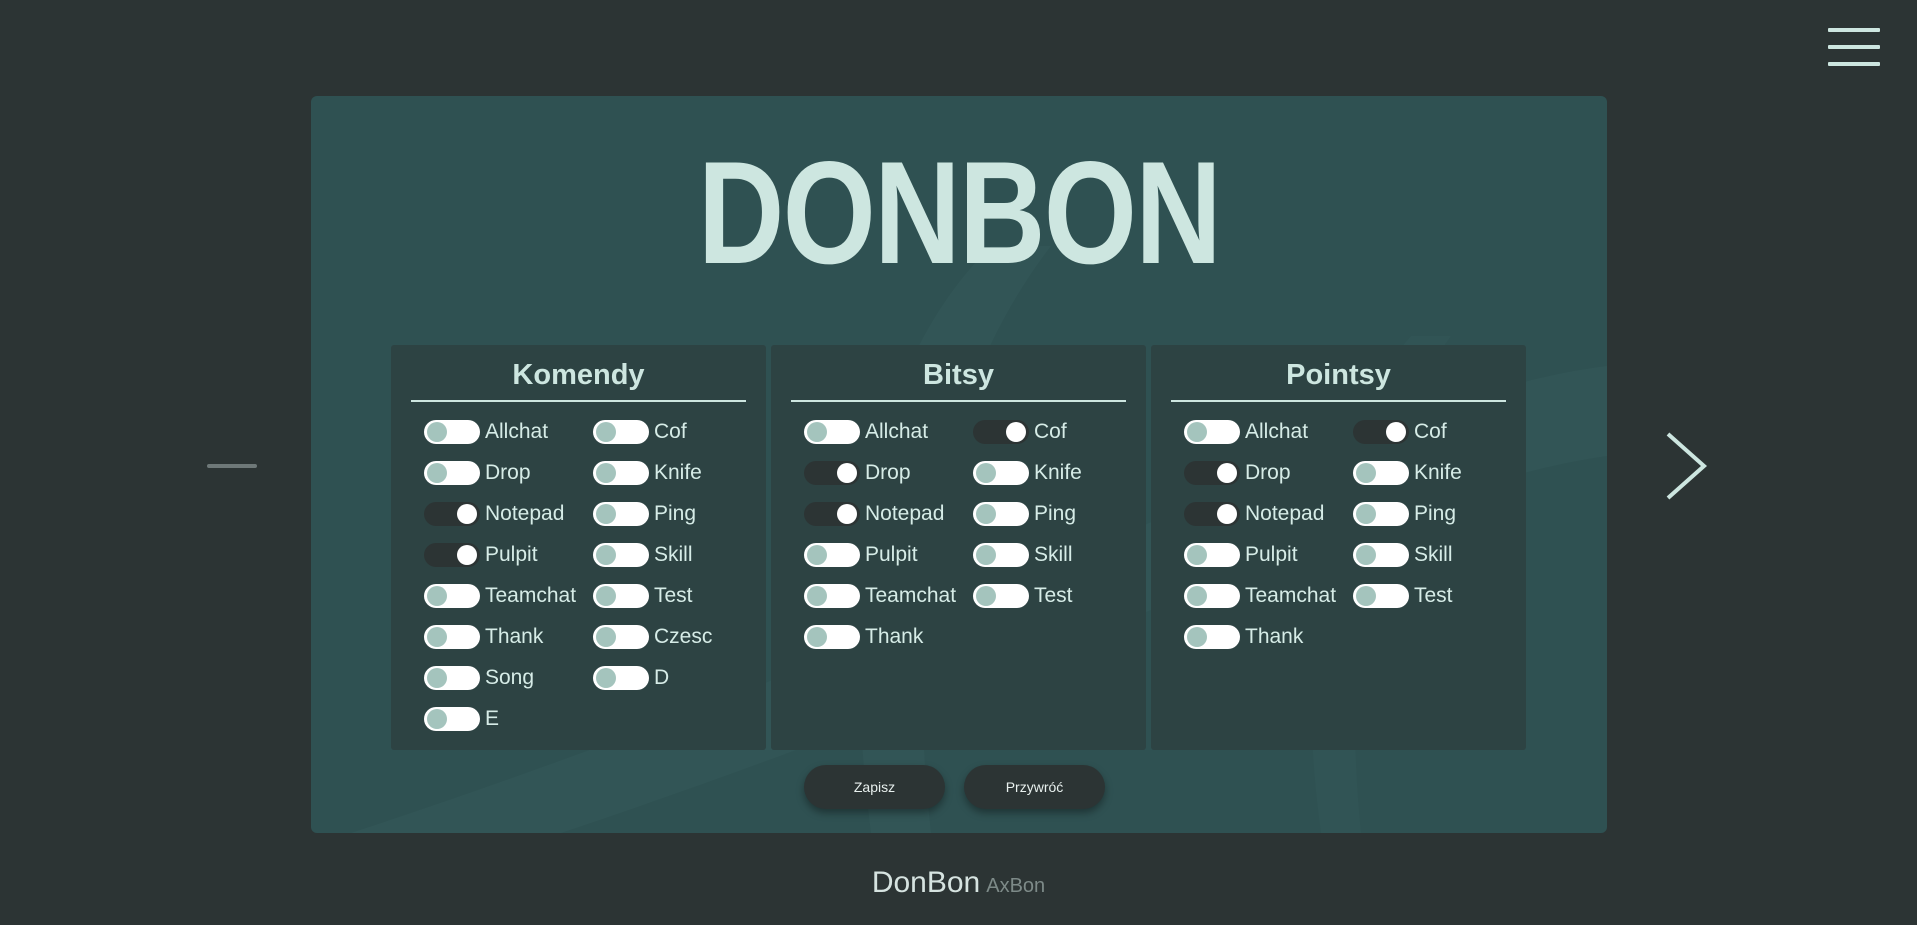 Image resolution: width=1917 pixels, height=925 pixels. Describe the element at coordinates (958, 883) in the screenshot. I see `footer: DonBon AxBon` at that location.